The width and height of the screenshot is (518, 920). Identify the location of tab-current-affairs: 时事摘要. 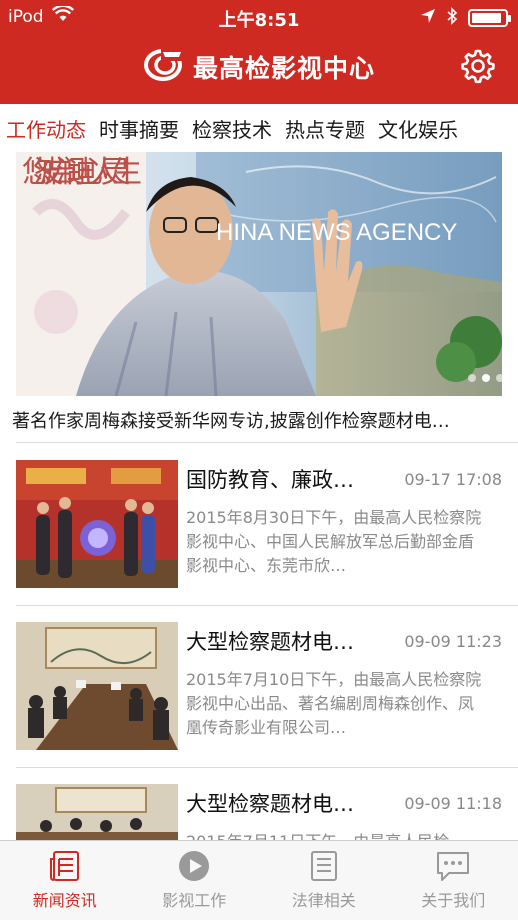
(139, 128).